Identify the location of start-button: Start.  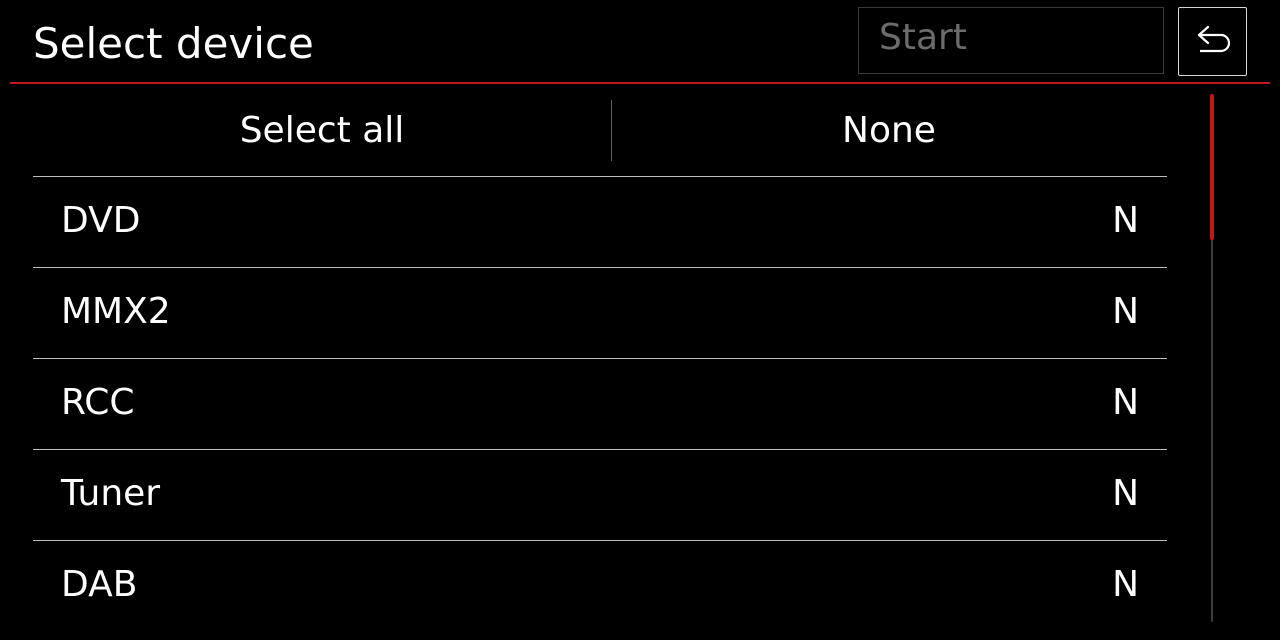
(1011, 40).